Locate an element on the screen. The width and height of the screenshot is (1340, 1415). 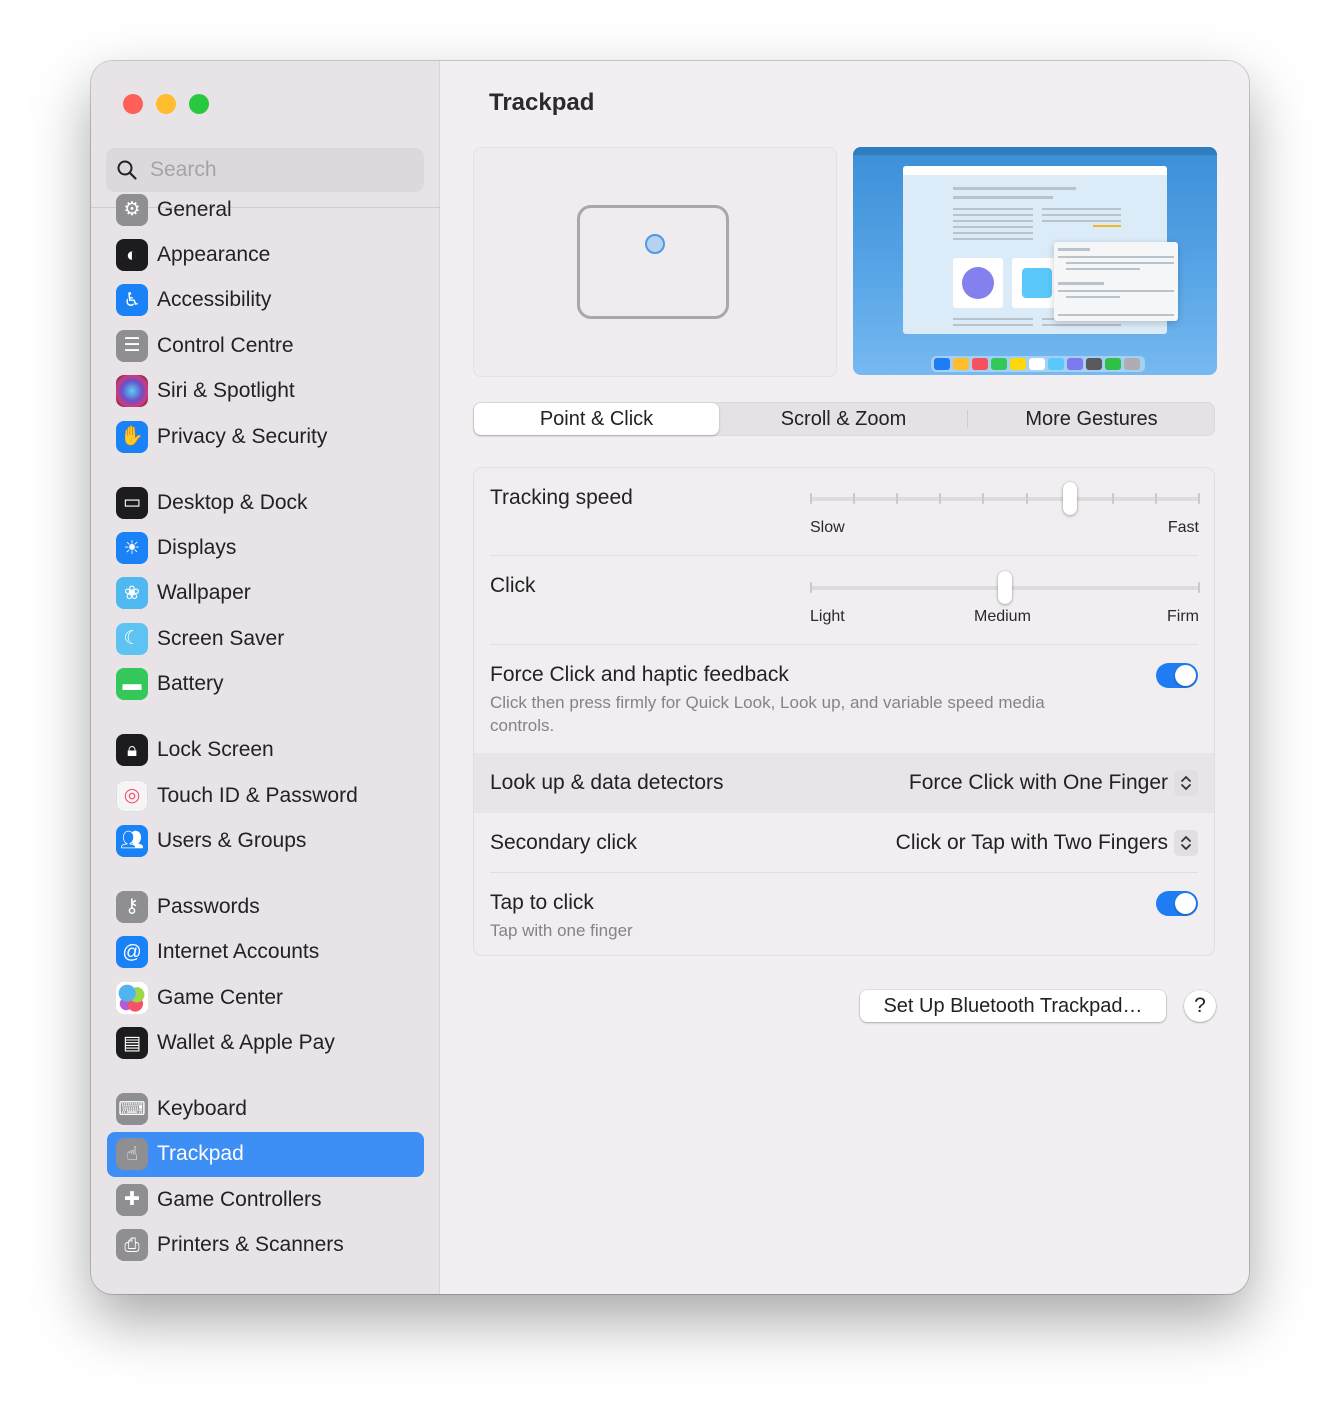
help-button: ? is located at coordinates (1200, 1006).